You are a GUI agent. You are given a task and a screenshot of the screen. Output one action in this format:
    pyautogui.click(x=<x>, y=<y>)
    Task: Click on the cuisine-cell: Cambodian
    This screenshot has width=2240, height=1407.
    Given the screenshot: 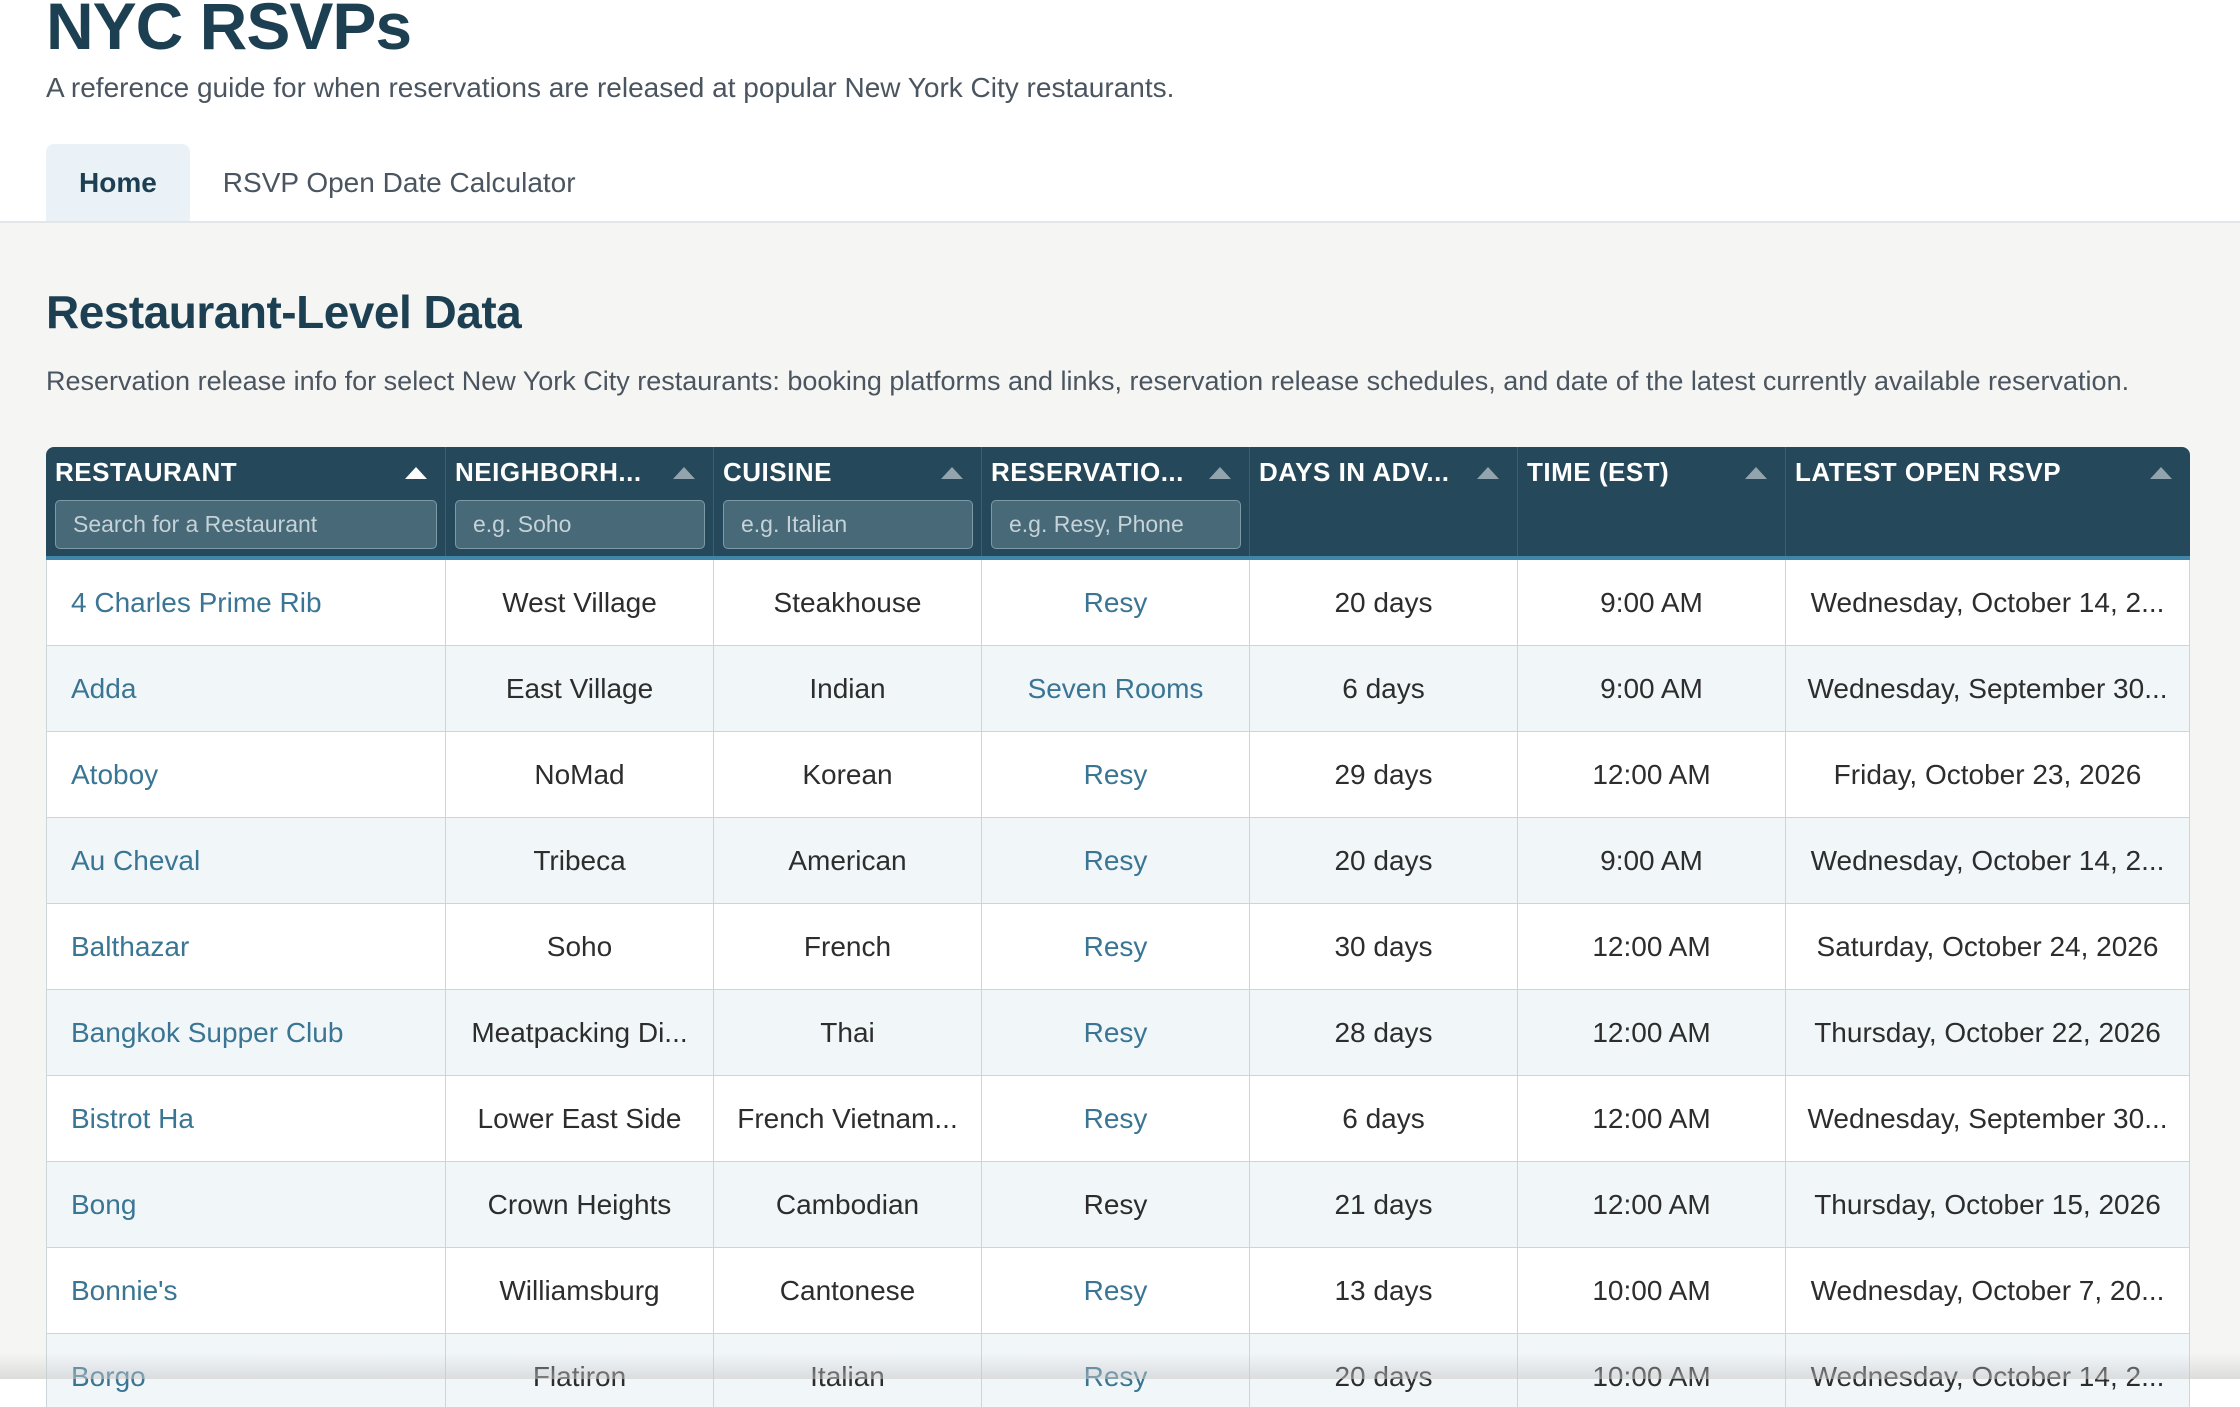 What is the action you would take?
    pyautogui.click(x=848, y=1204)
    